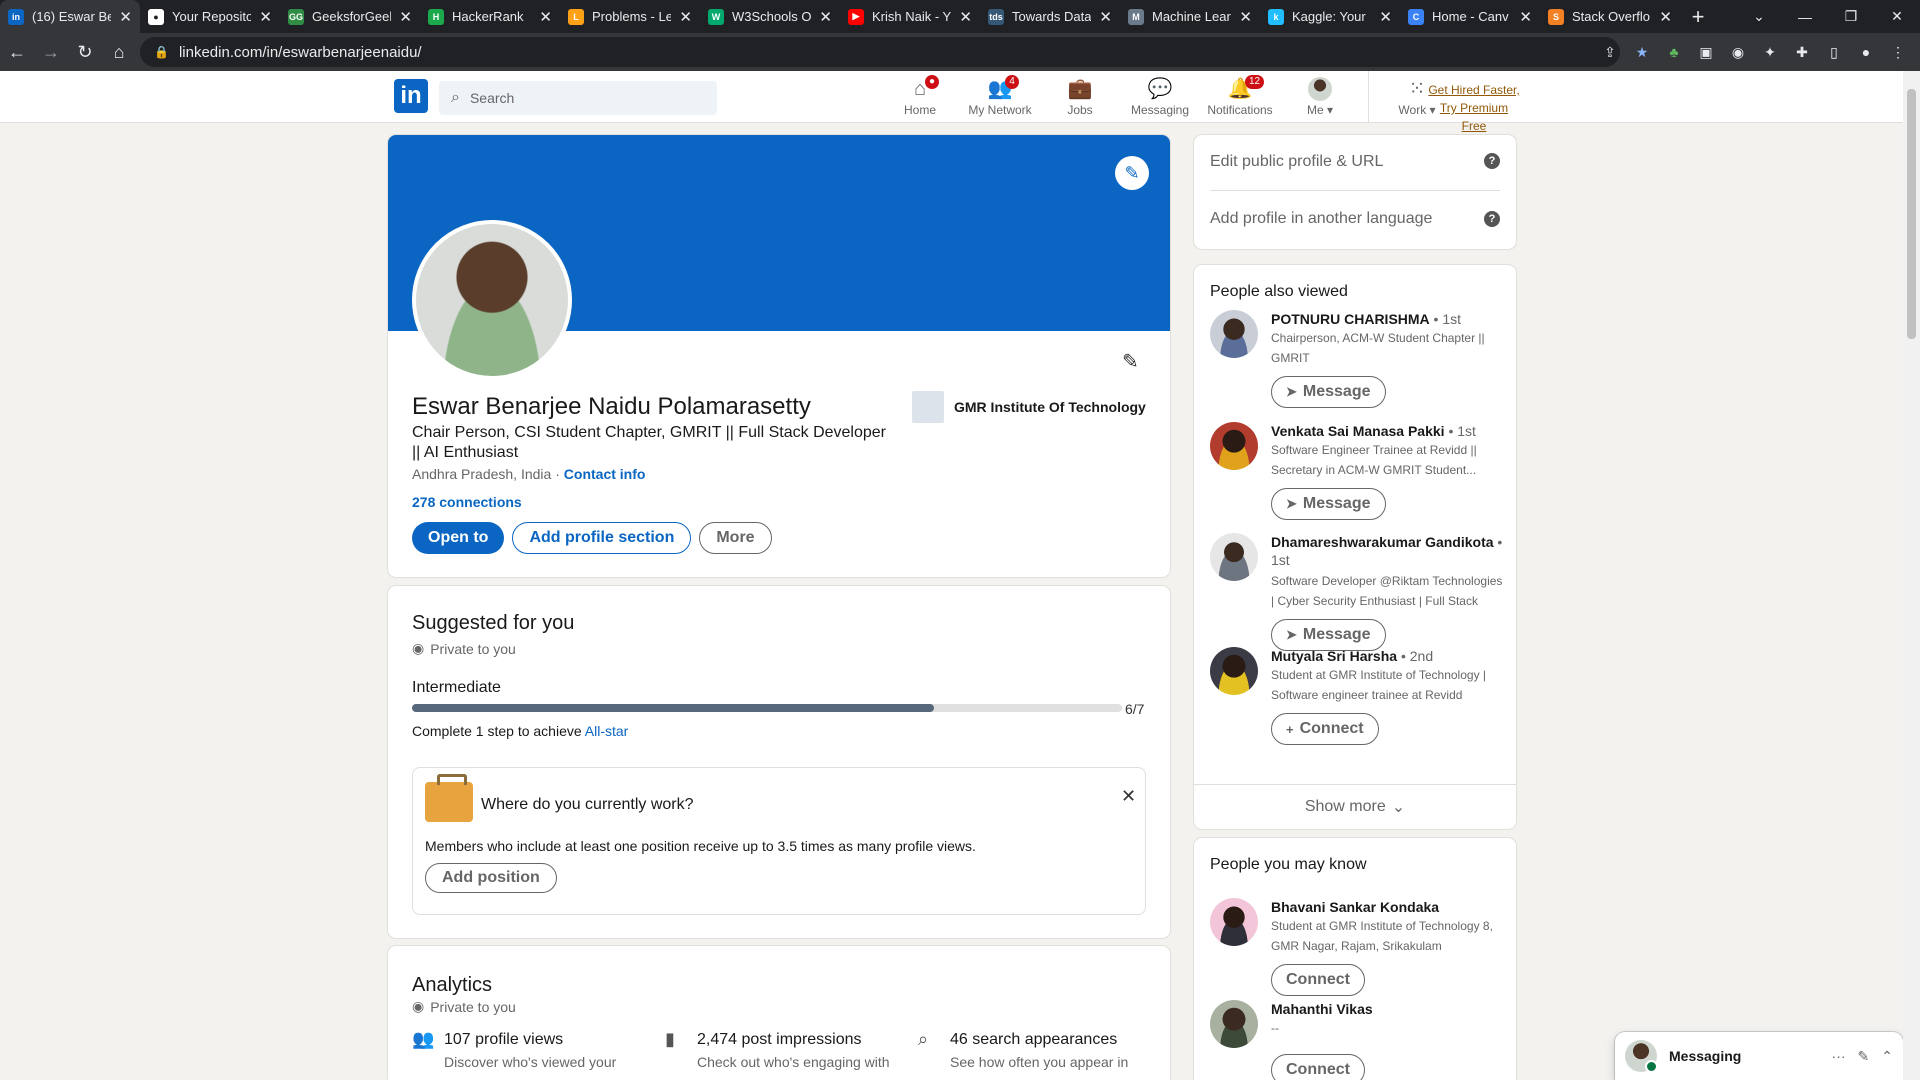 The width and height of the screenshot is (1920, 1080). Describe the element at coordinates (1355, 806) in the screenshot. I see `show-more-button: Show more ⌄` at that location.